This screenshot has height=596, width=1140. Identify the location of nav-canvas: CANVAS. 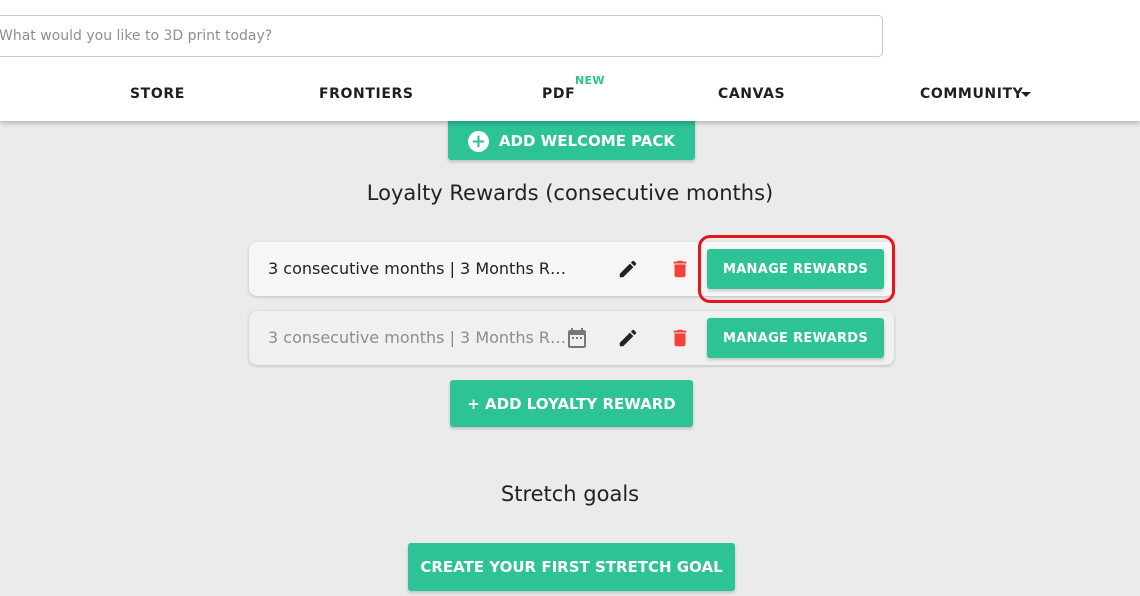
(751, 94).